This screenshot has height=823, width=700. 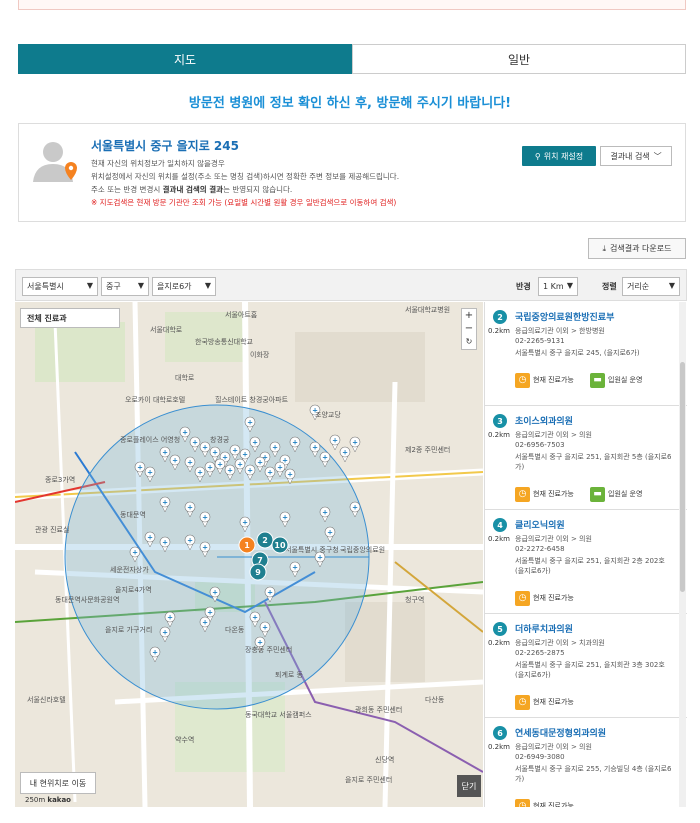 What do you see at coordinates (328, 414) in the screenshot?
I see `map-place-label: 조양교당` at bounding box center [328, 414].